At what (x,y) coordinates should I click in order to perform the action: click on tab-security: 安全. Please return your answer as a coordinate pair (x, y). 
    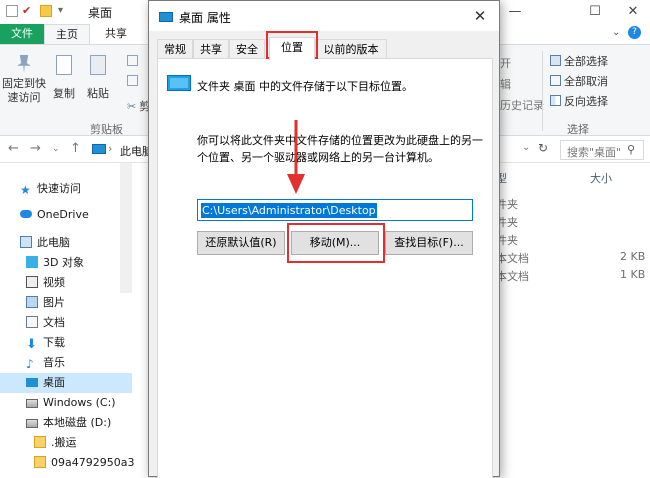
    Looking at the image, I should click on (247, 49).